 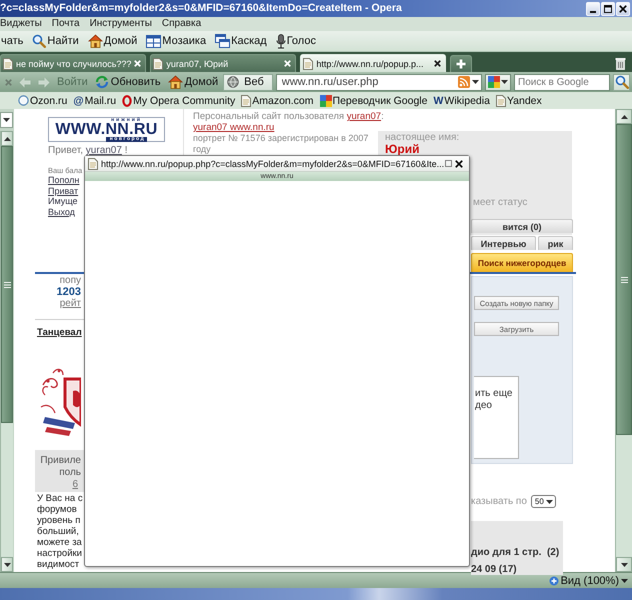 What do you see at coordinates (73, 63) in the screenshot?
I see `browser-tab: не пойму что случилось???` at bounding box center [73, 63].